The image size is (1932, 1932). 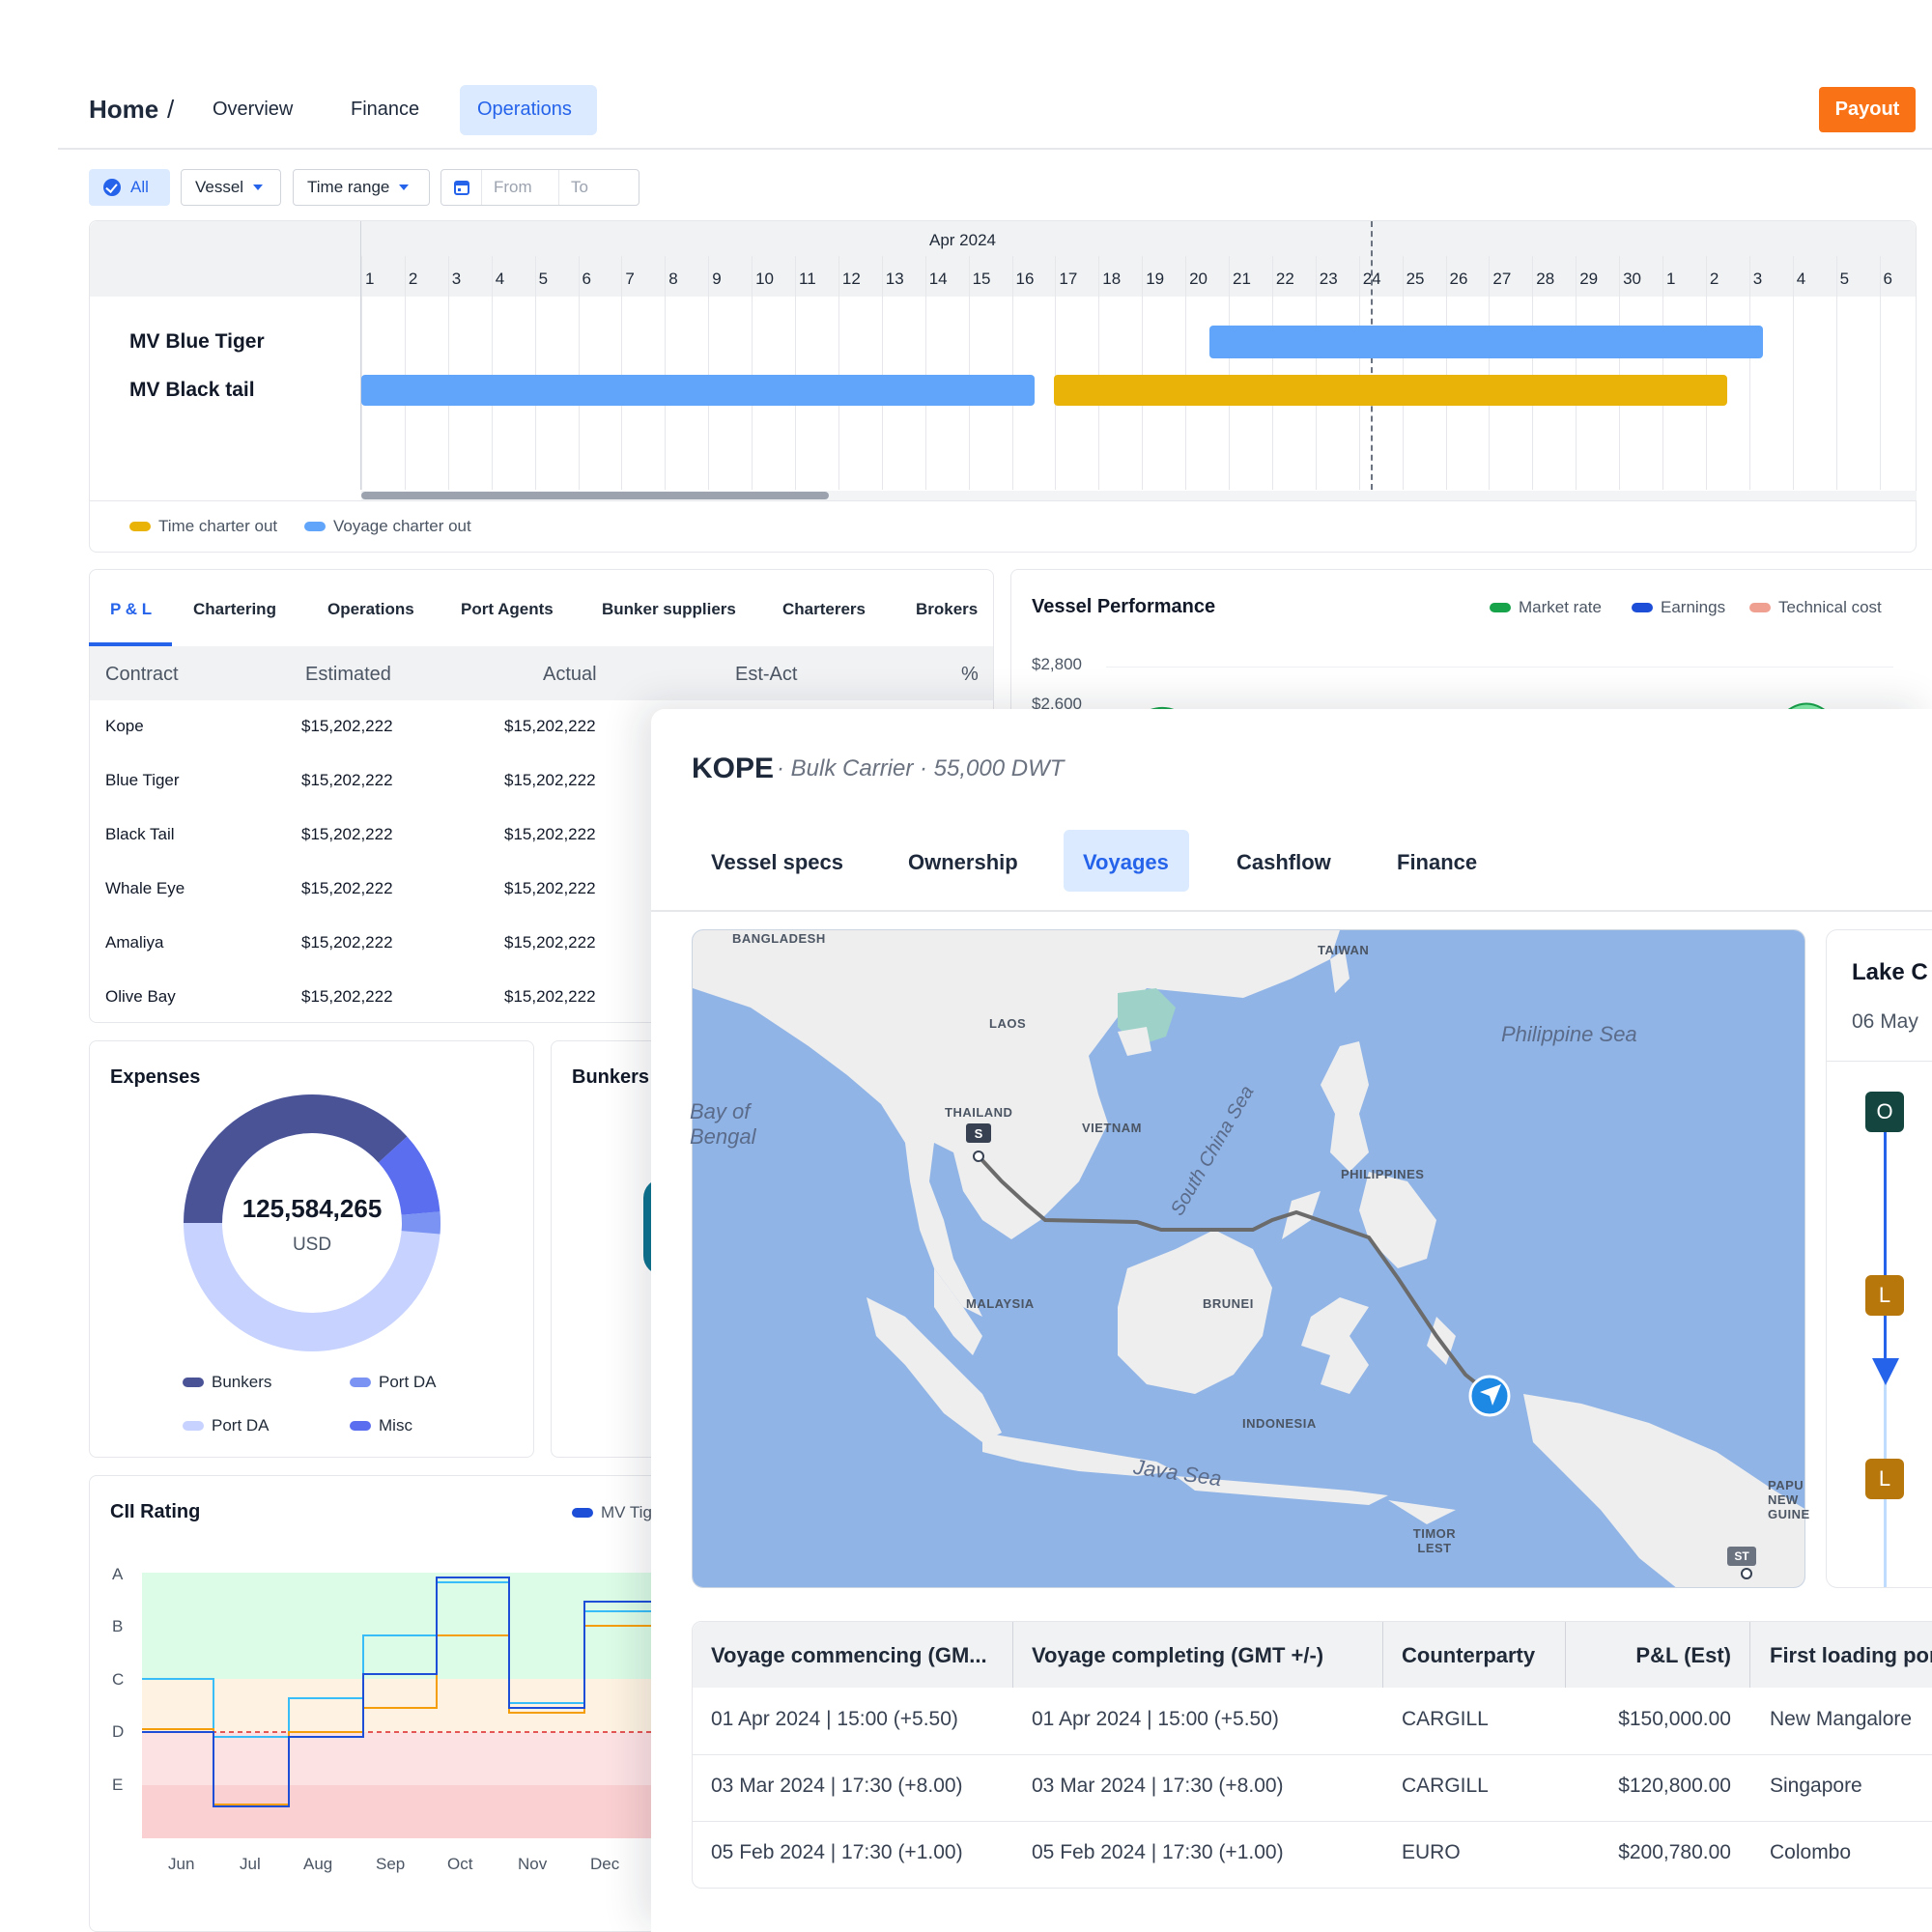 I want to click on port-name: Lake C, so click(x=1890, y=972).